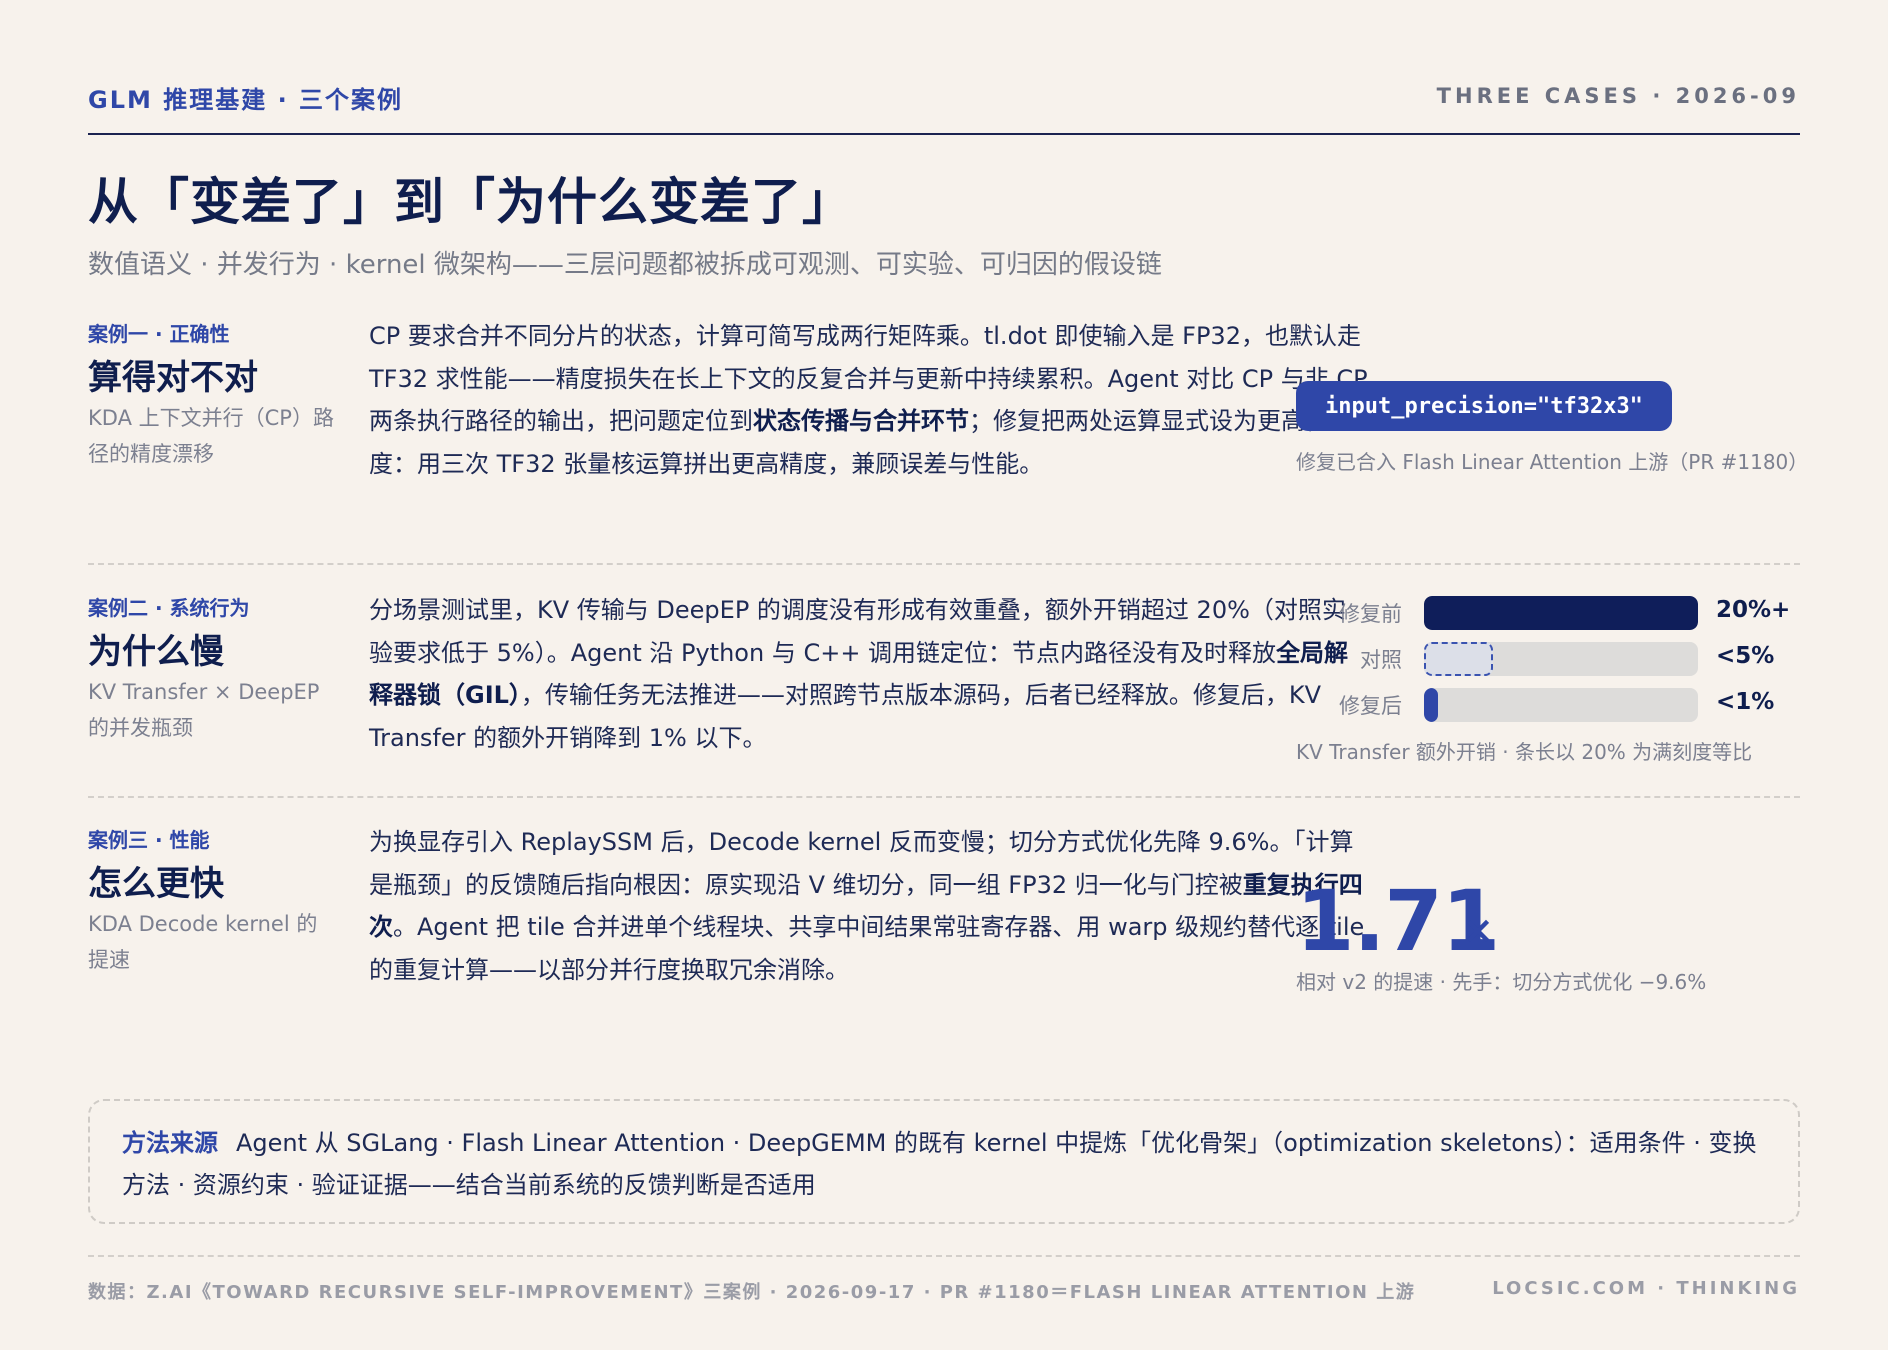  Describe the element at coordinates (1745, 656) in the screenshot. I see `bar-value: <5%` at that location.